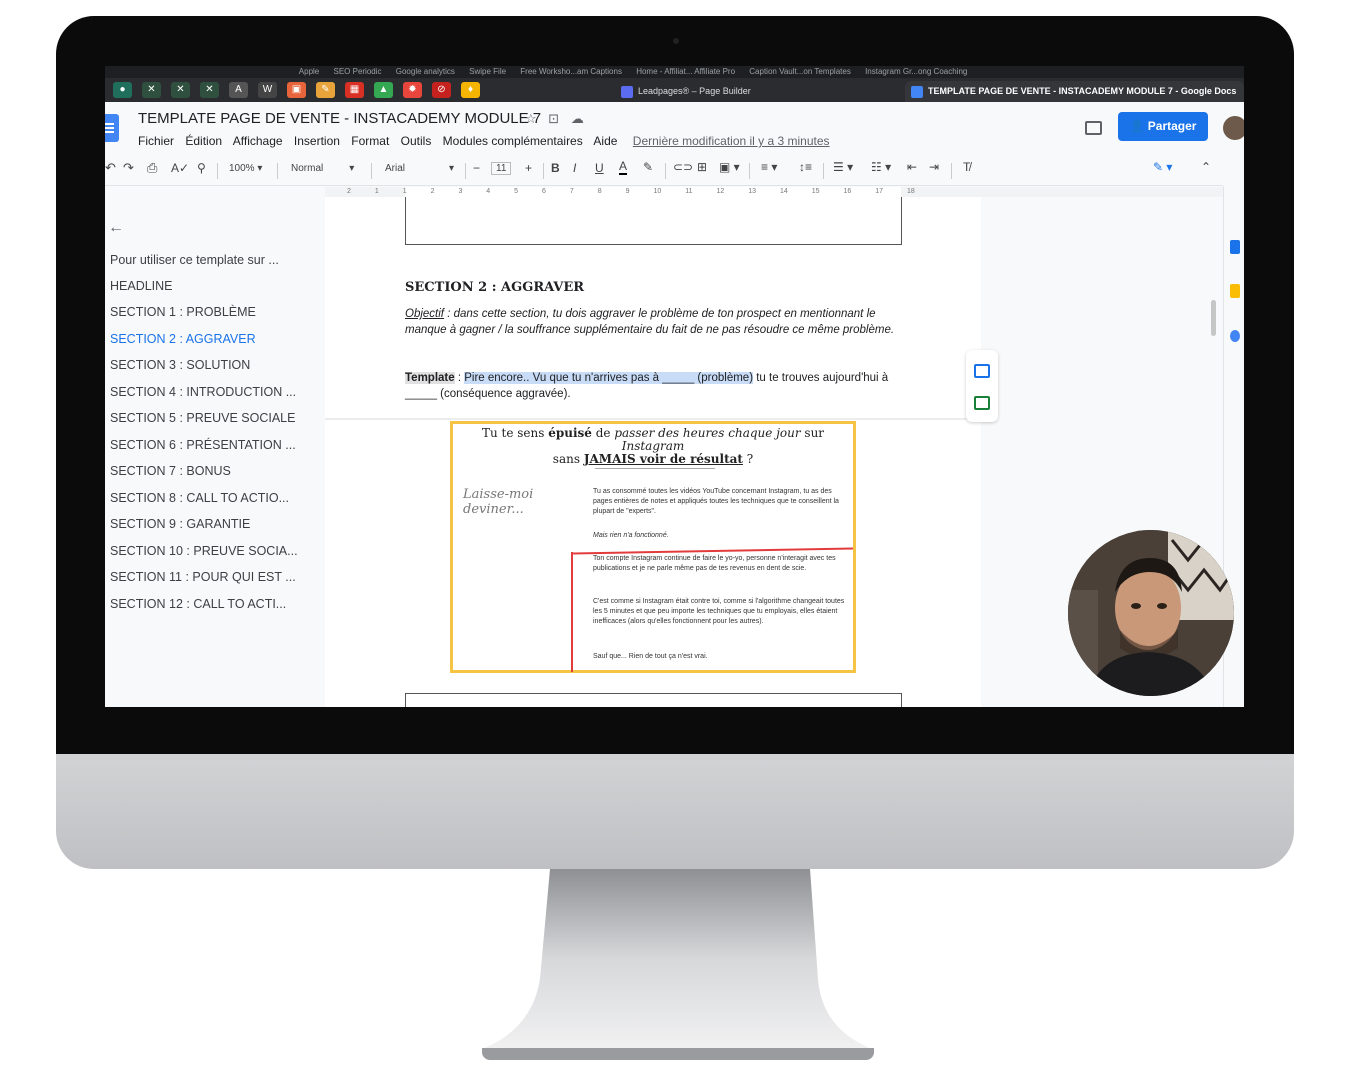 The image size is (1350, 1080). Describe the element at coordinates (910, 191) in the screenshot. I see `ruler-tick: 18` at that location.